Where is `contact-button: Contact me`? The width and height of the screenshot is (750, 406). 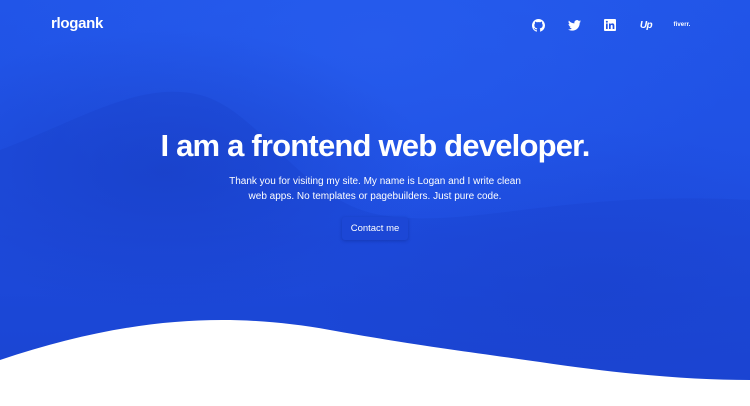 contact-button: Contact me is located at coordinates (375, 228).